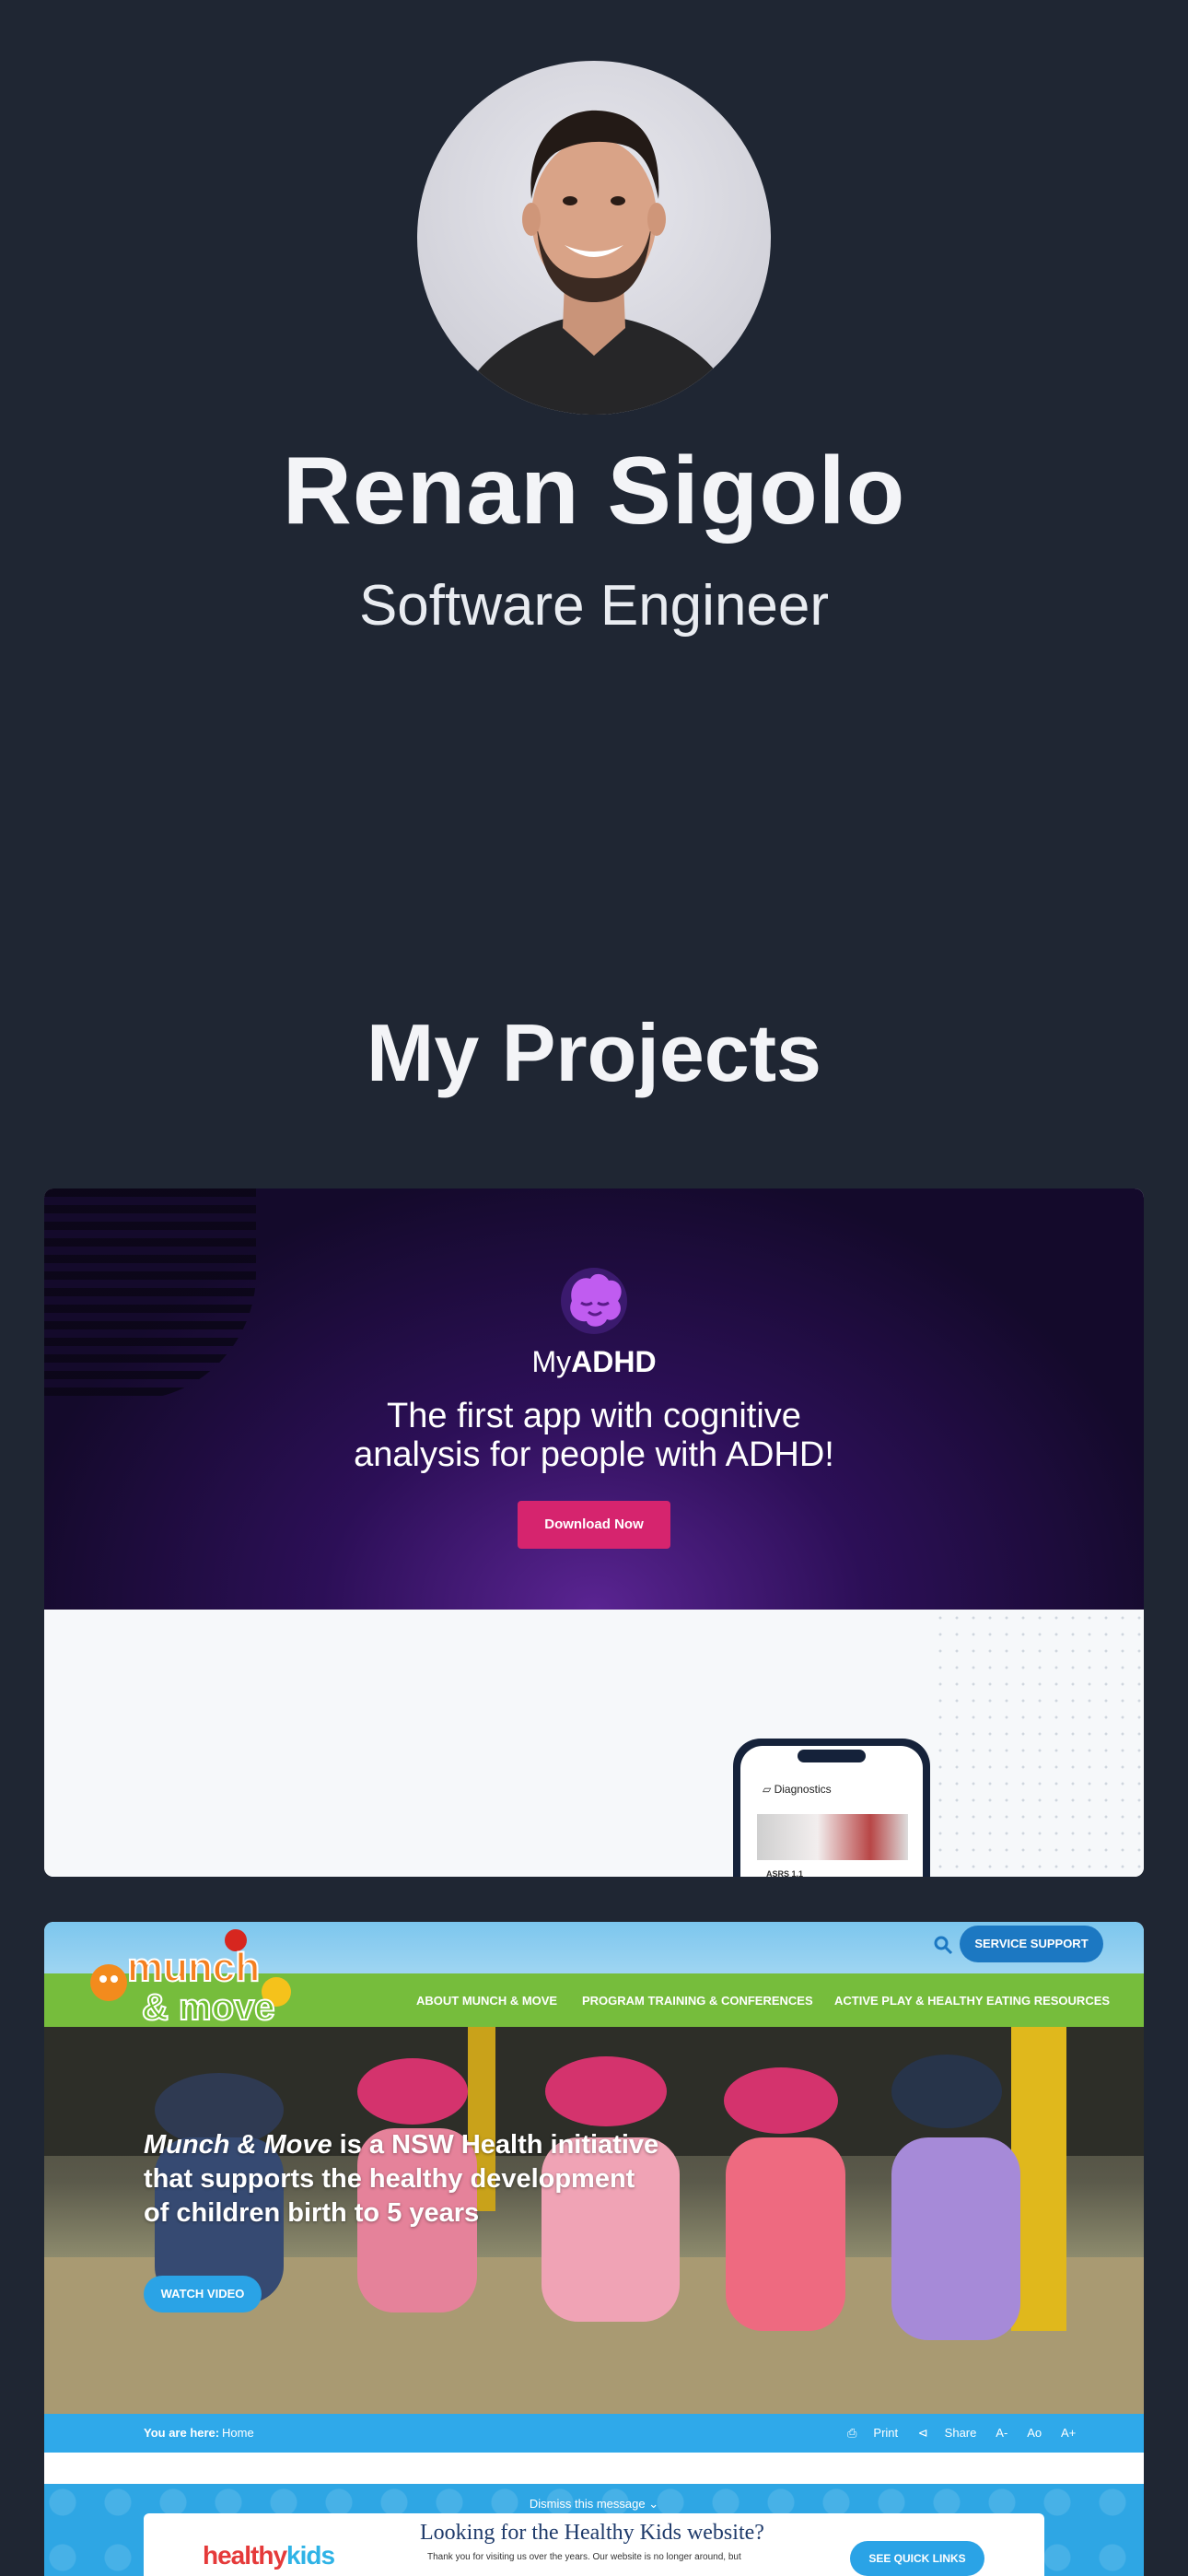 The image size is (1188, 2576). I want to click on breadcrumb-home-link: Home, so click(238, 2433).